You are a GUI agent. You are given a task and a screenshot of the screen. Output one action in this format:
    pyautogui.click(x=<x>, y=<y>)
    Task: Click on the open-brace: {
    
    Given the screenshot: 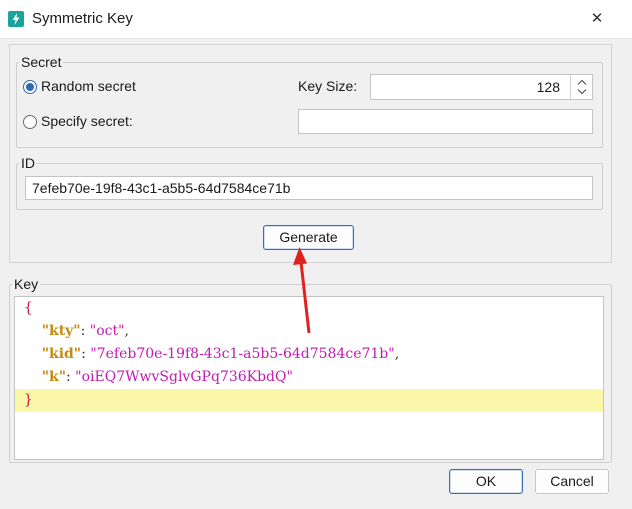 What is the action you would take?
    pyautogui.click(x=28, y=308)
    